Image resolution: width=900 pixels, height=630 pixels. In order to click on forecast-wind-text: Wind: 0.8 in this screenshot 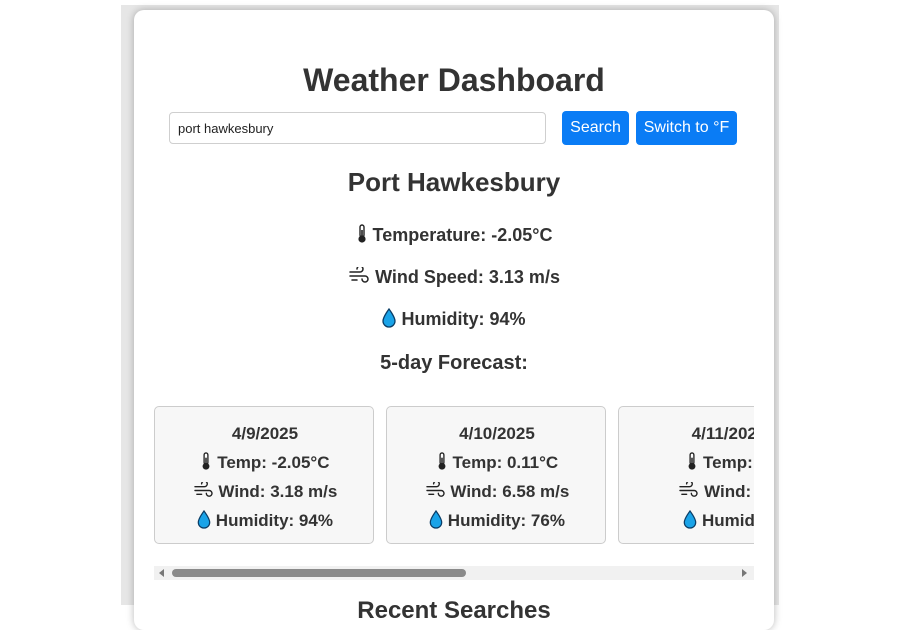, I will do `click(729, 491)`.